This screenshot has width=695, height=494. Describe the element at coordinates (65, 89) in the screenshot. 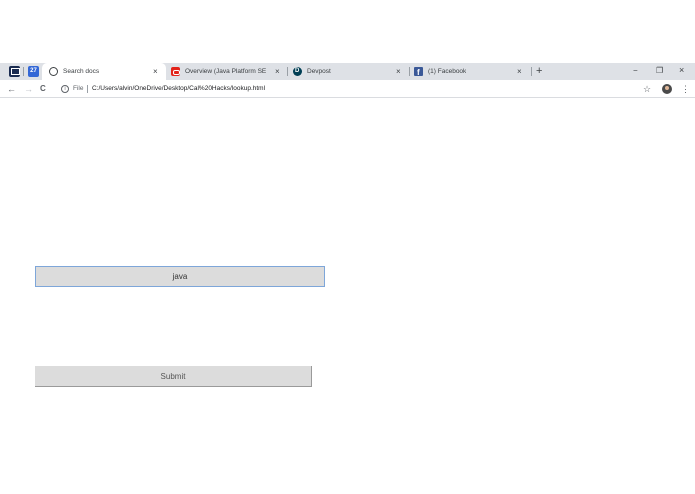

I see `info-icon: i` at that location.